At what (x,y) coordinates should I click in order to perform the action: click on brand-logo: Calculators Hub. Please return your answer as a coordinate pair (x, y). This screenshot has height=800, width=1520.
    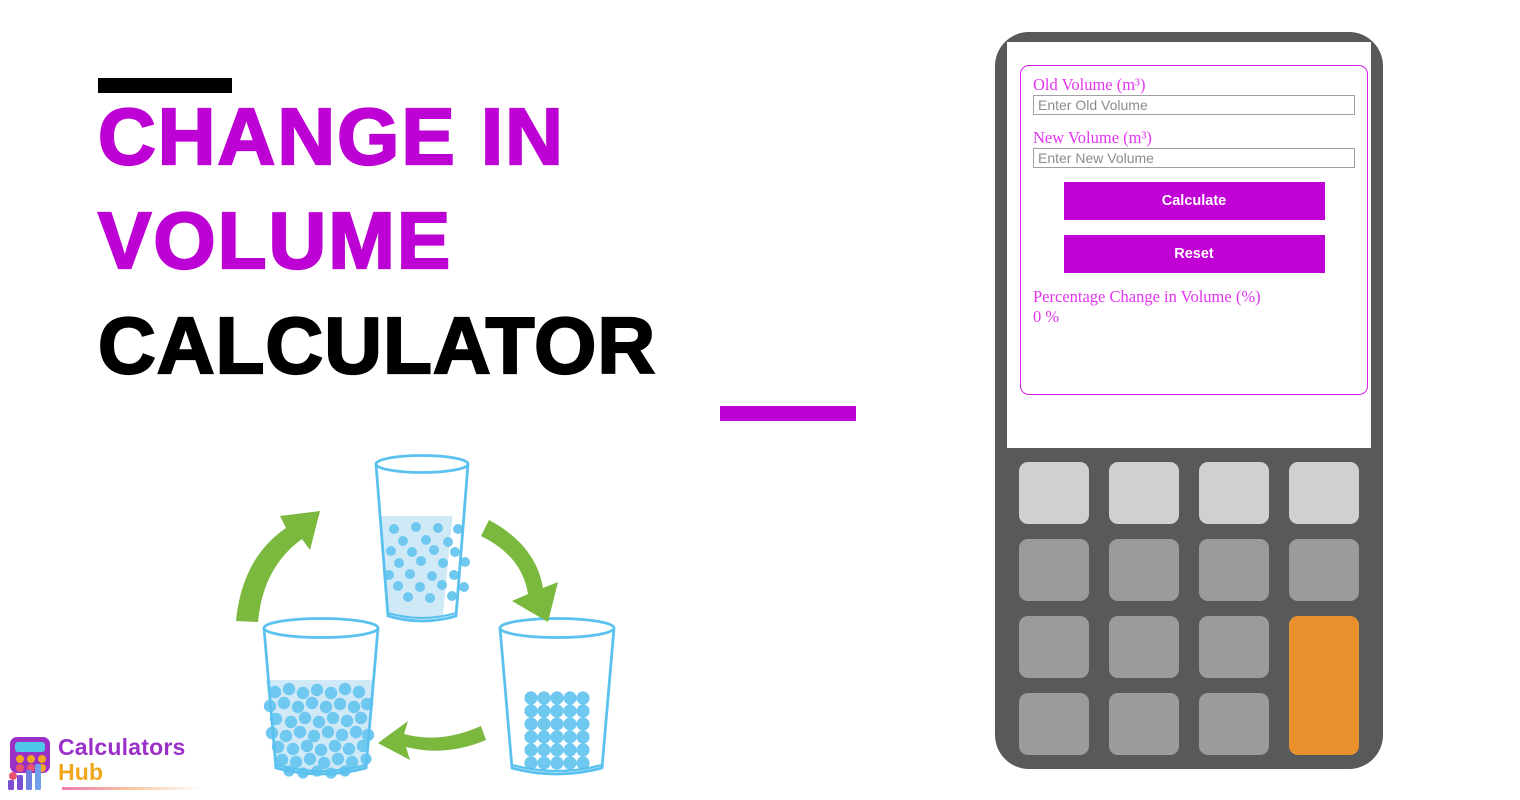
    Looking at the image, I should click on (106, 764).